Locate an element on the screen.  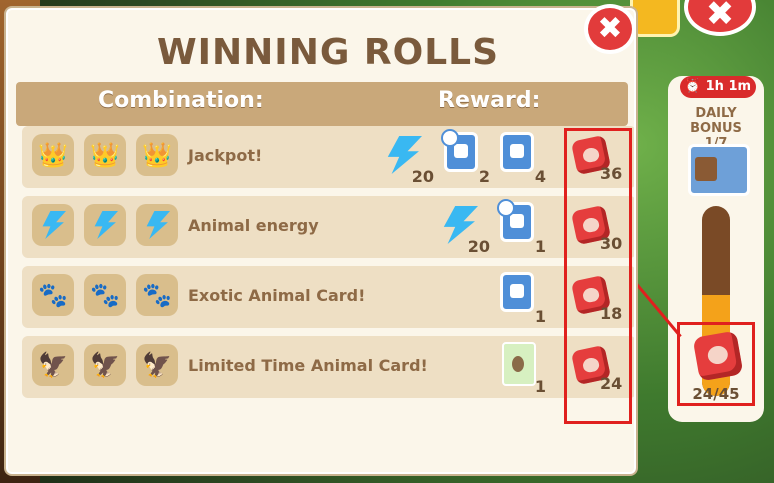
combination-row: 🦅 🦅 🦅 Limited Time Animal Card! 1 24 is located at coordinates (328, 367).